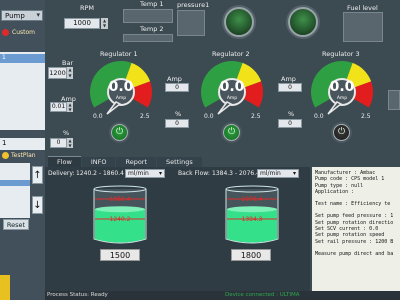 This screenshot has height=300, width=400. I want to click on f1-field: 1, so click(22, 144).